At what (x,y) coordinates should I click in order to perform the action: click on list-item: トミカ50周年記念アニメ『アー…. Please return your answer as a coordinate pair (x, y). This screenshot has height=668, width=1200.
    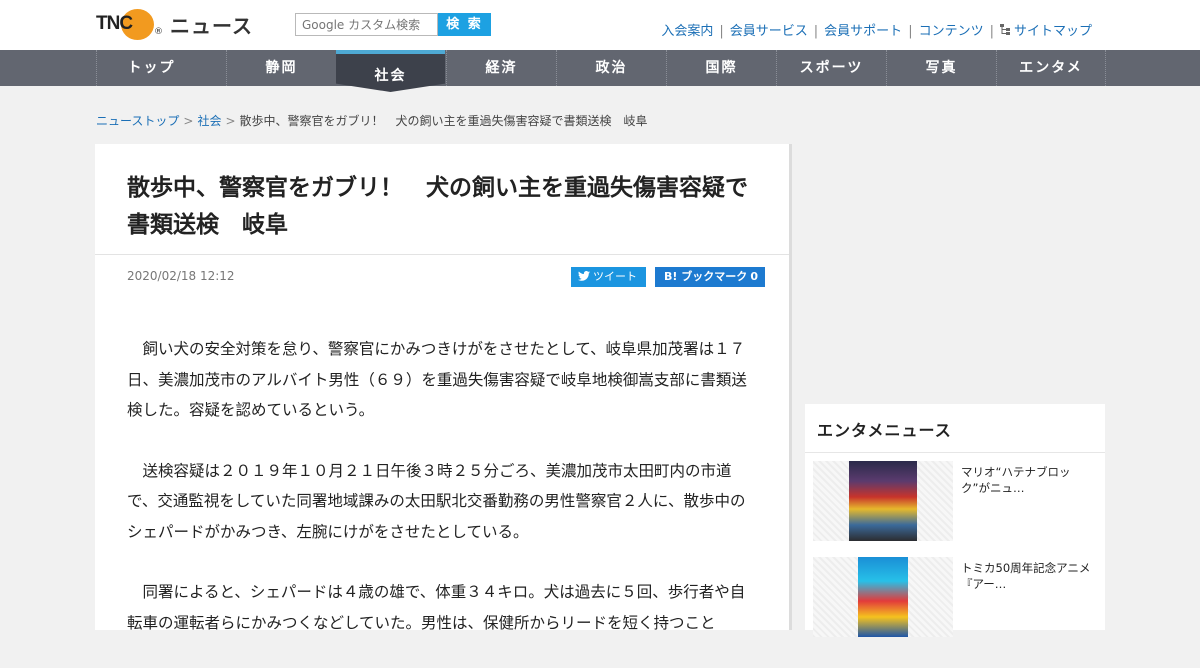
    Looking at the image, I should click on (955, 597).